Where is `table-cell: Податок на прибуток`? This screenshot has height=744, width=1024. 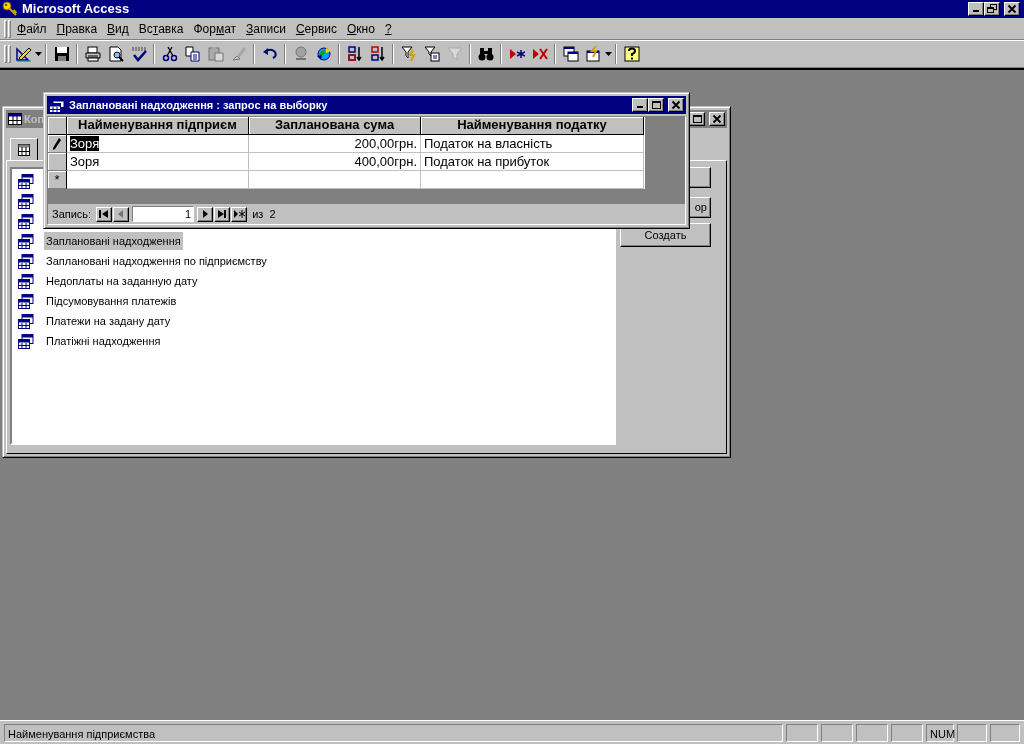 table-cell: Податок на прибуток is located at coordinates (532, 162).